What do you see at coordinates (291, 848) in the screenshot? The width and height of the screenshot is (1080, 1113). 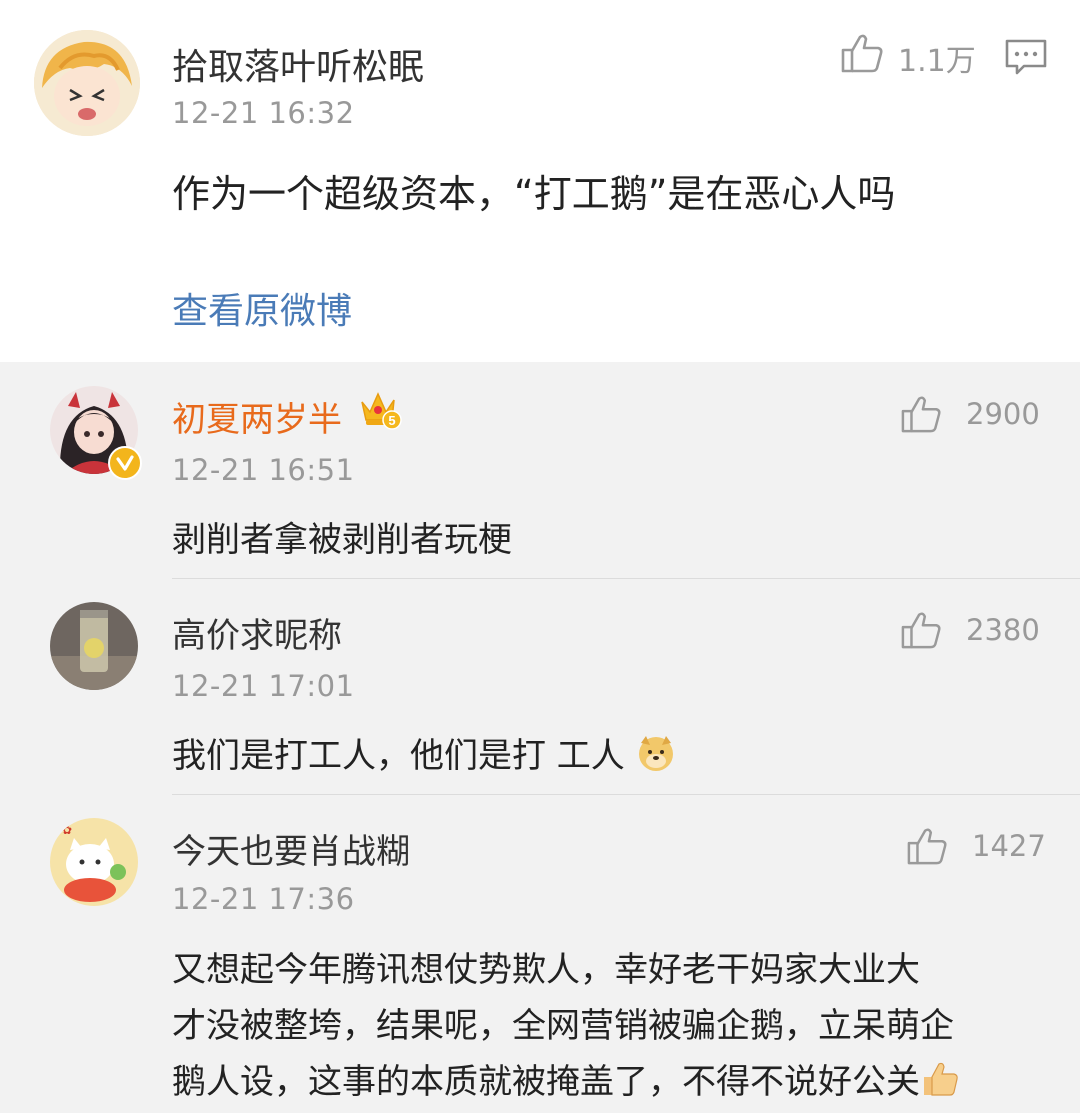 I see `username: 今天也要肖战糊` at bounding box center [291, 848].